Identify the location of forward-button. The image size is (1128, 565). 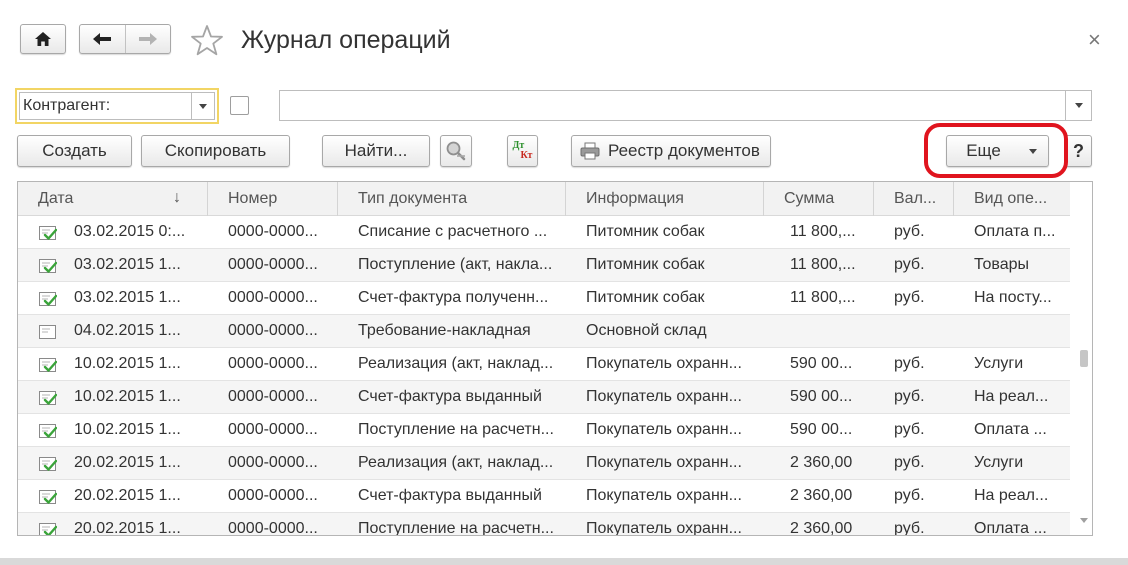
(148, 39).